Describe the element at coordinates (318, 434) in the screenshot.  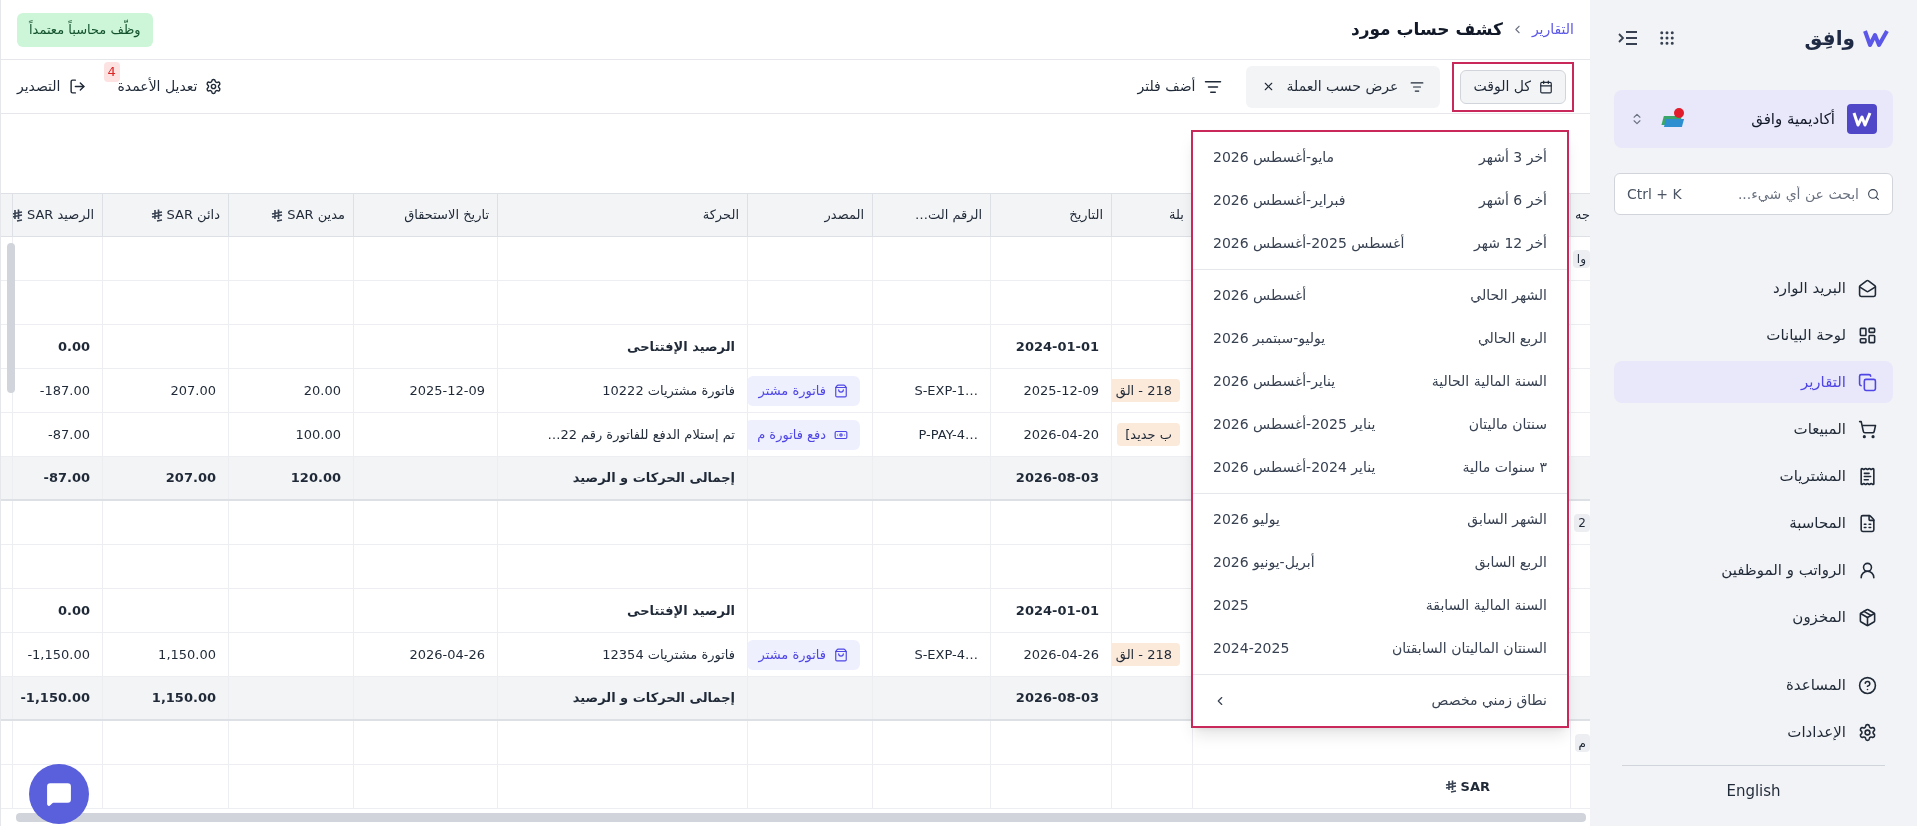
I see `table-cell-text: 100.00` at that location.